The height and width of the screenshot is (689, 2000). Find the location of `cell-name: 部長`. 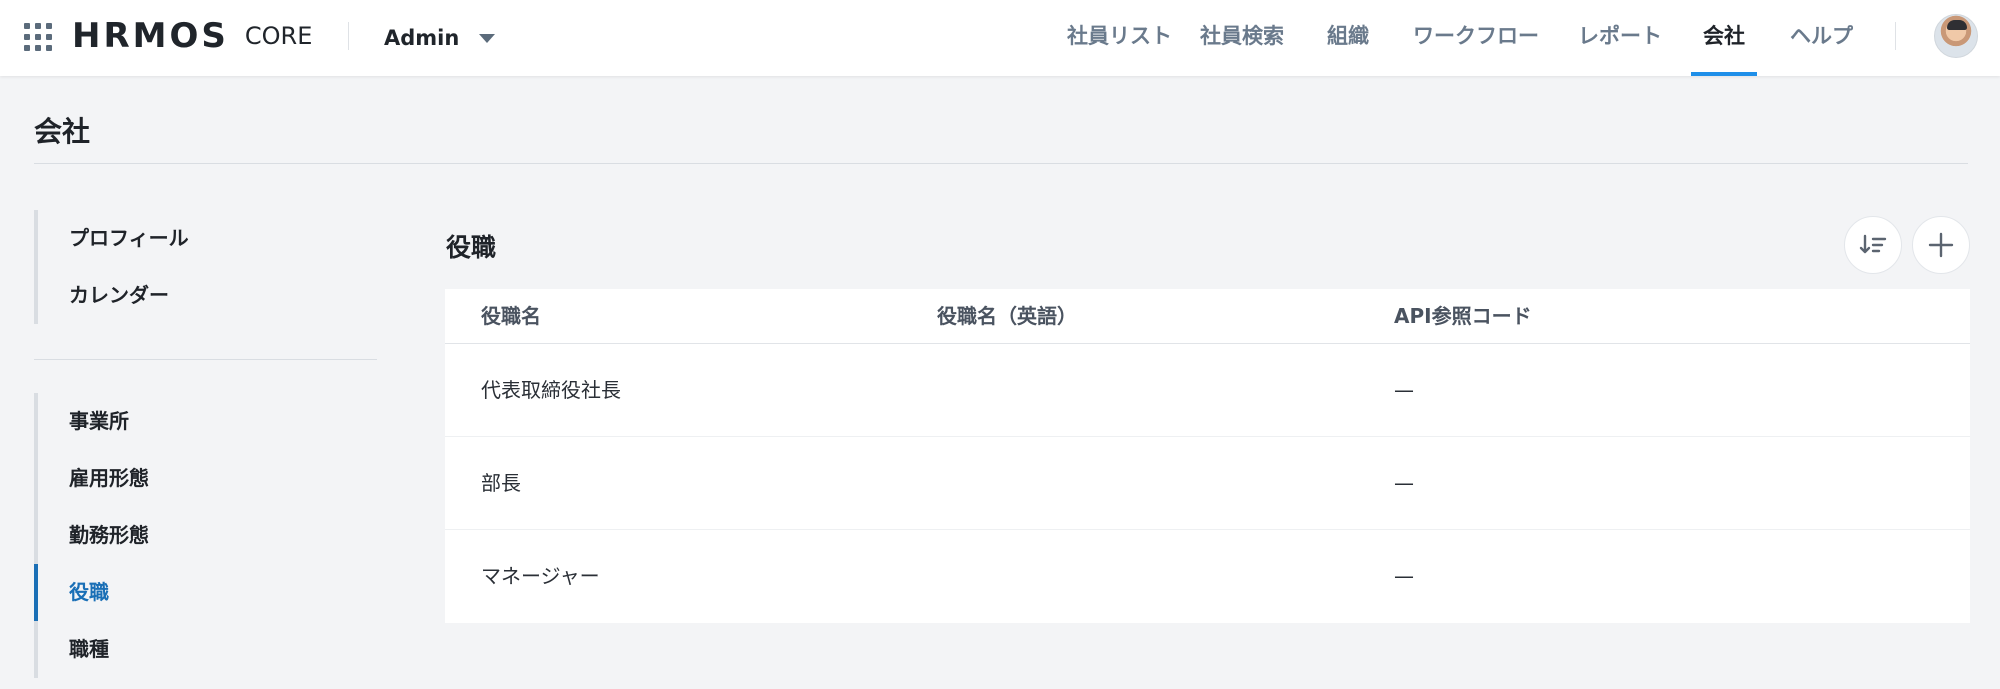

cell-name: 部長 is located at coordinates (501, 483).